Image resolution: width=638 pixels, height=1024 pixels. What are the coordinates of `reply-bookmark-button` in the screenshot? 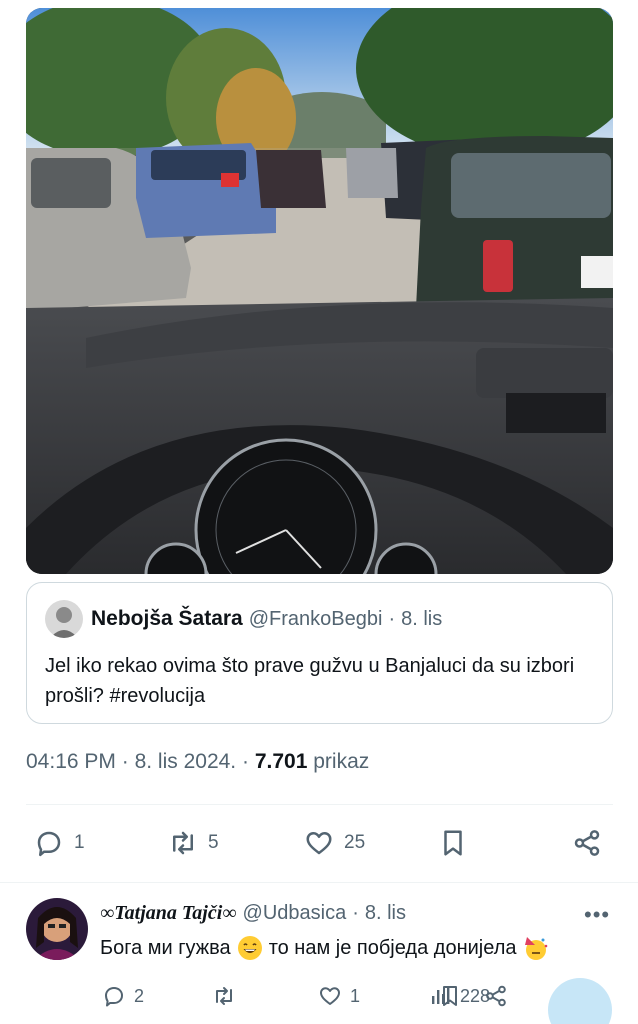 It's located at (450, 996).